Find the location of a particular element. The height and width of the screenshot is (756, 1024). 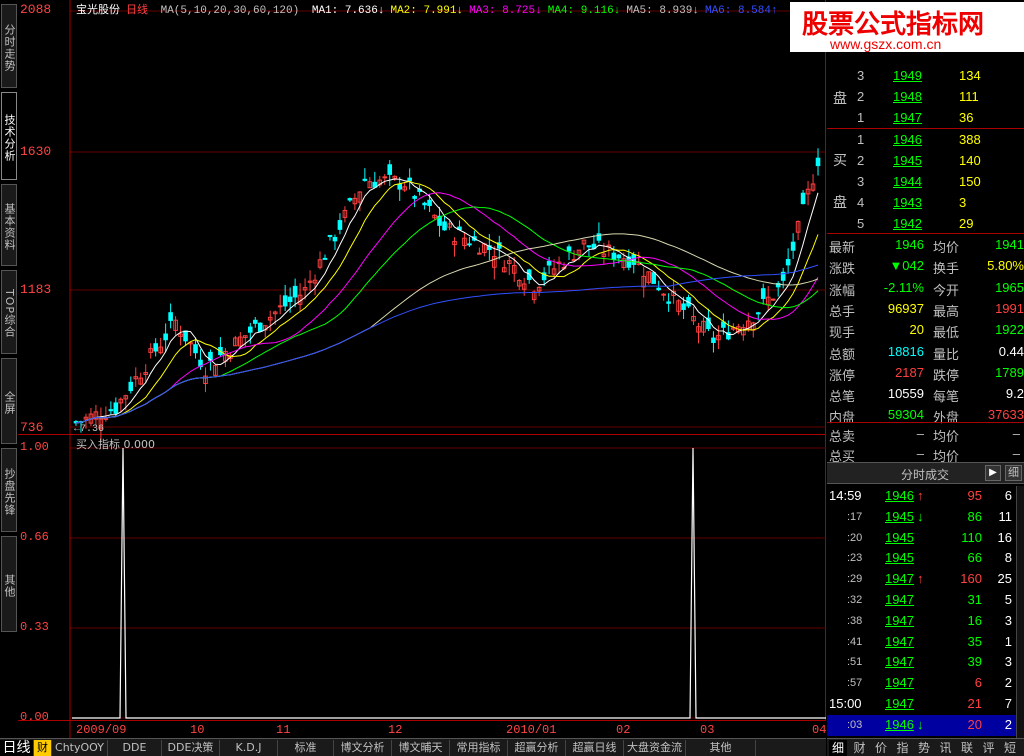

bottom-tab: 财 is located at coordinates (43, 748).